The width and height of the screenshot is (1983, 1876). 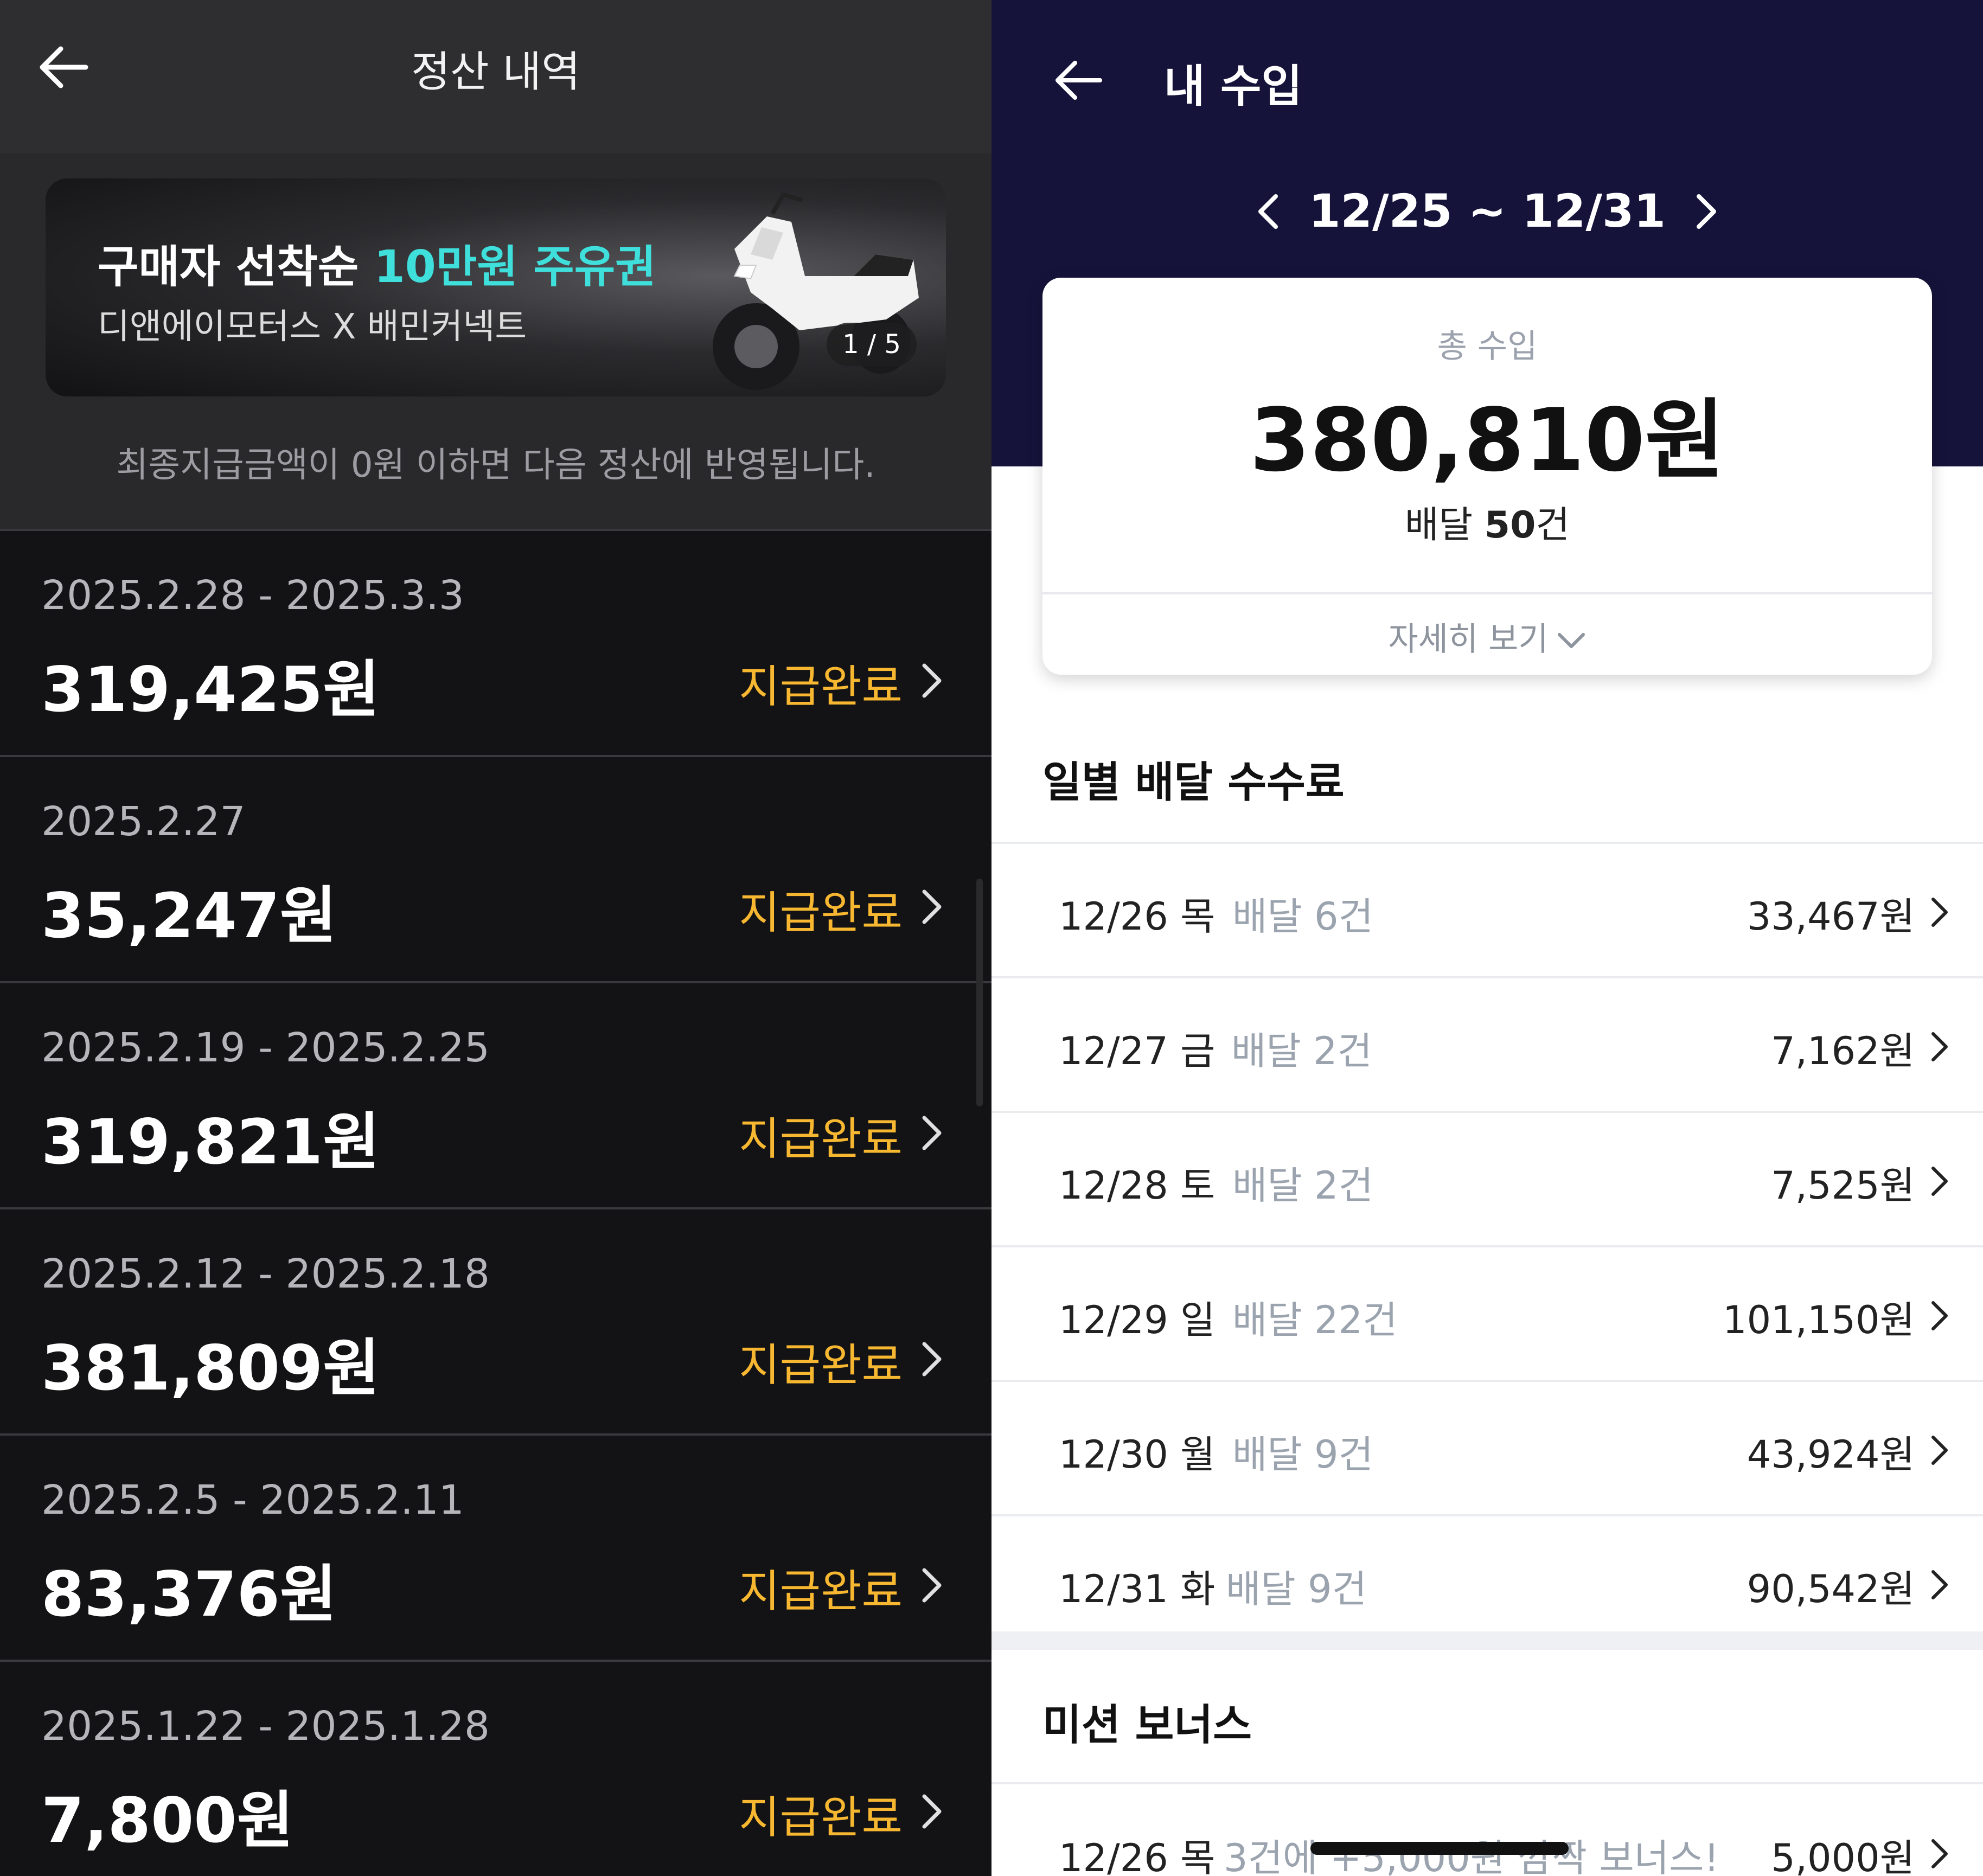 What do you see at coordinates (1487, 347) in the screenshot?
I see `total-income-label: 총 수입` at bounding box center [1487, 347].